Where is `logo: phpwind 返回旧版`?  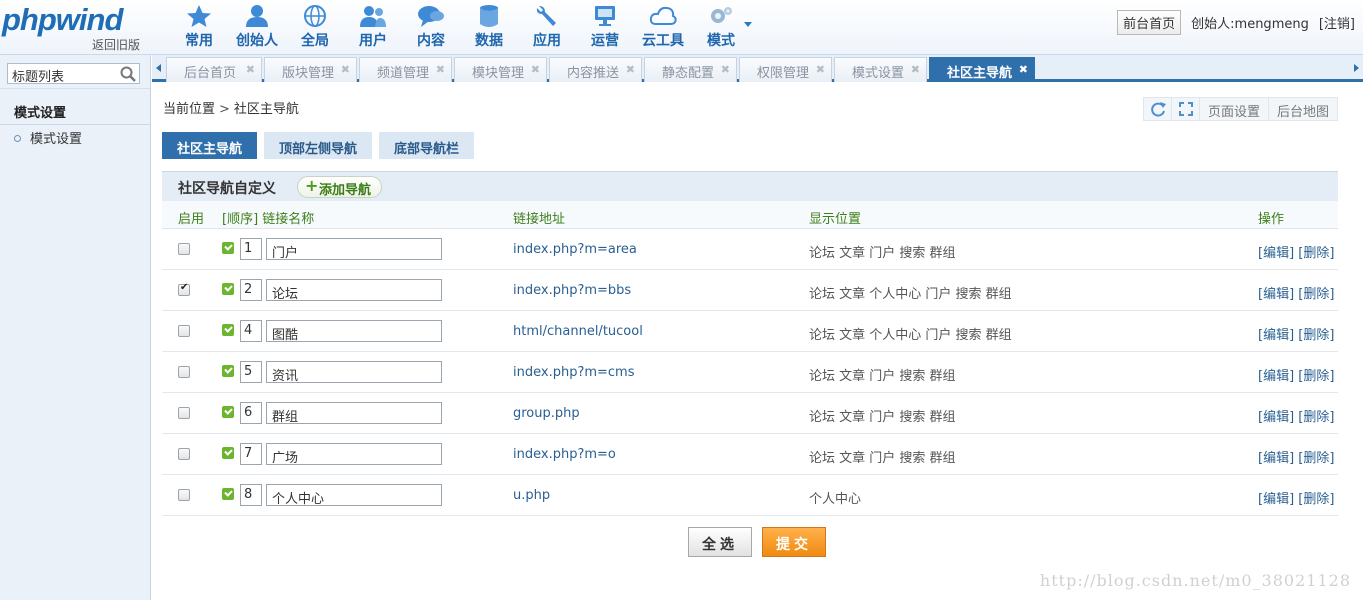 logo: phpwind 返回旧版 is located at coordinates (76, 27).